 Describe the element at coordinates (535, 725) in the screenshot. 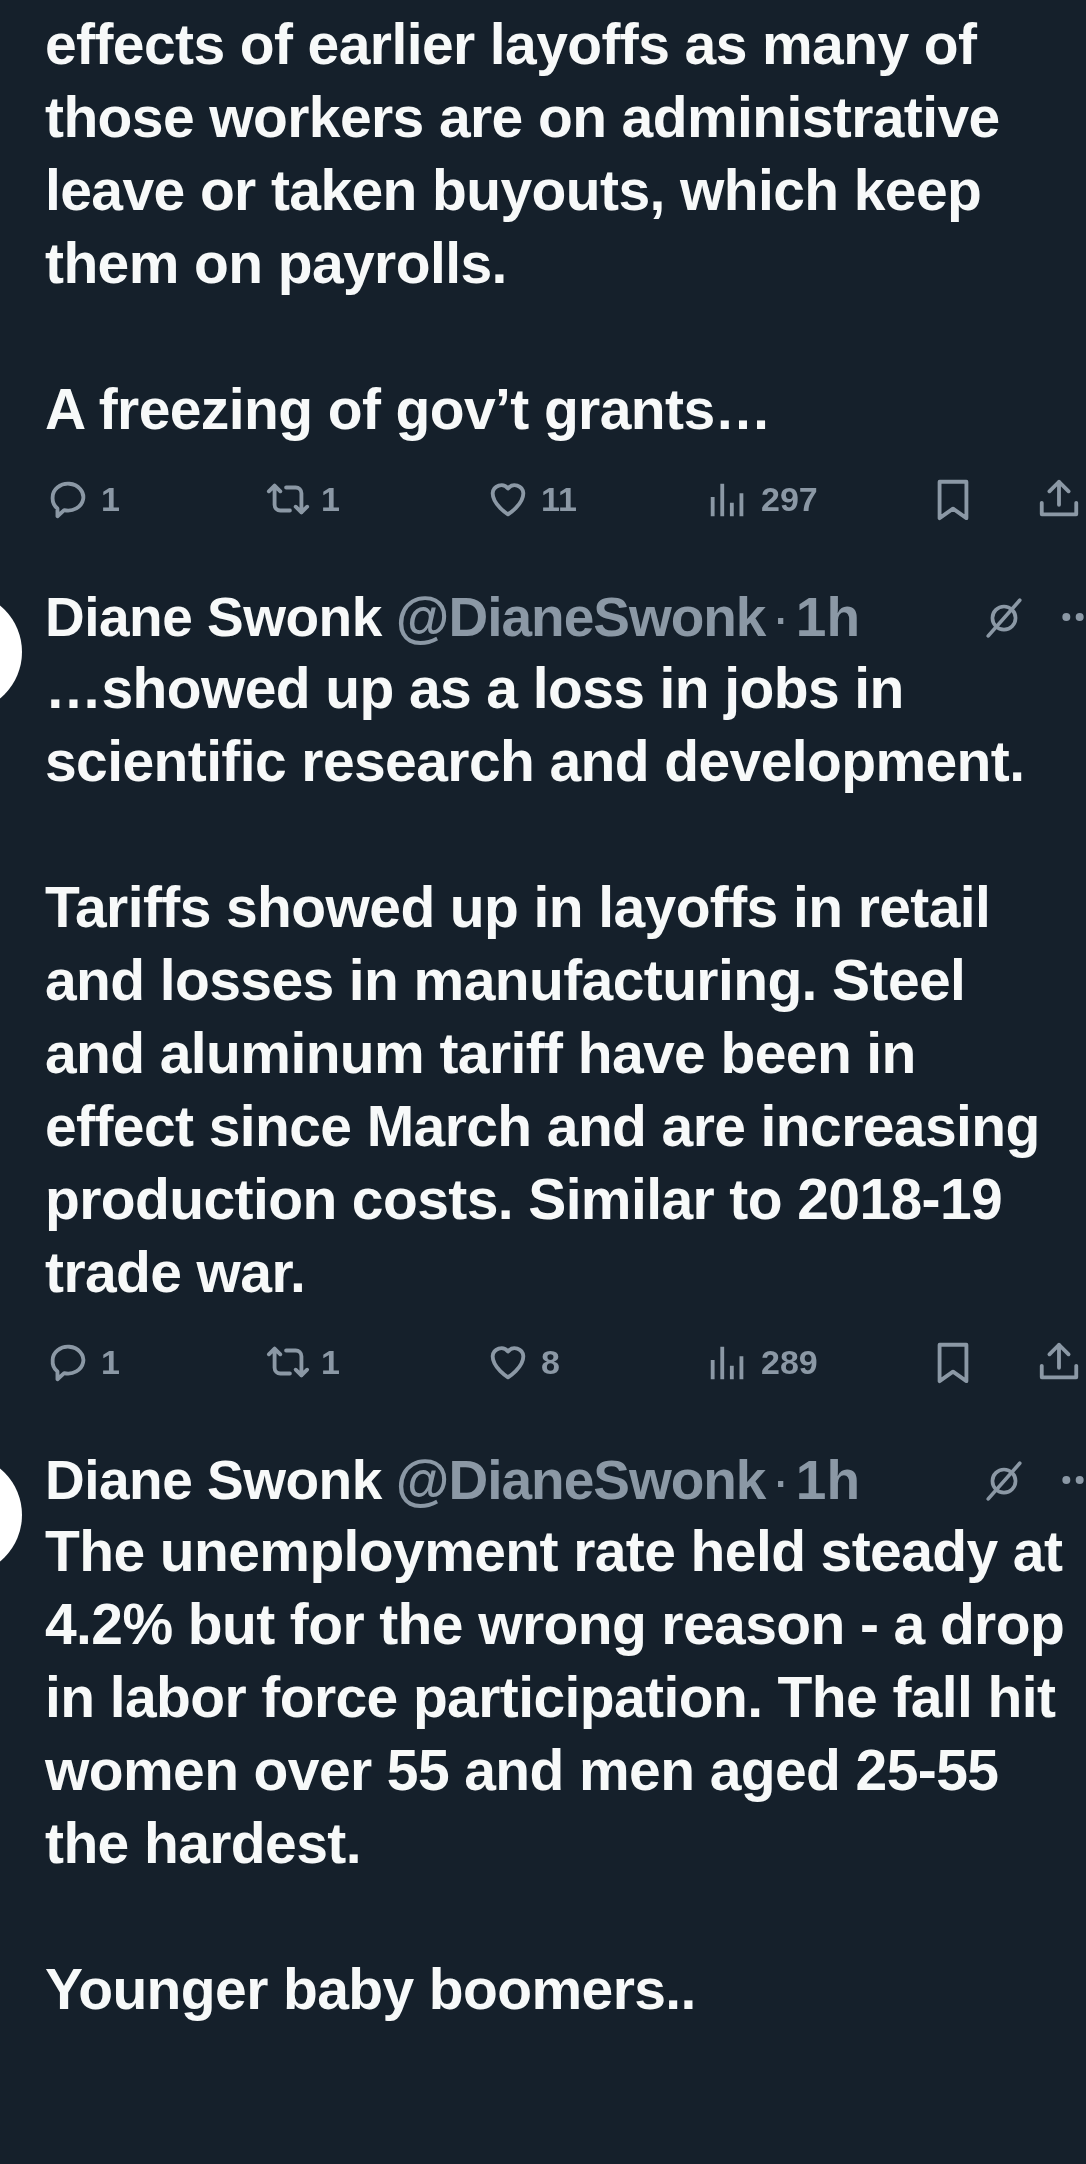

I see `post-text: …showed up as a loss in jobs in scientific research and development.` at that location.